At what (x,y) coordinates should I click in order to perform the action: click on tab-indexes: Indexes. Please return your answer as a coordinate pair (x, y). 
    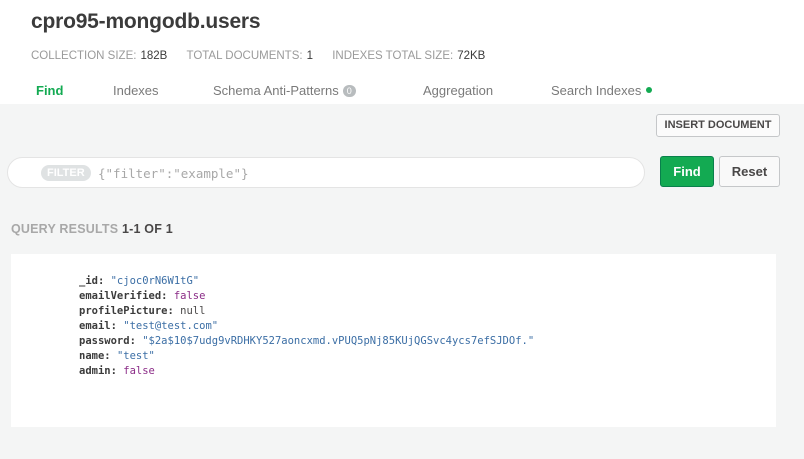
    Looking at the image, I should click on (136, 90).